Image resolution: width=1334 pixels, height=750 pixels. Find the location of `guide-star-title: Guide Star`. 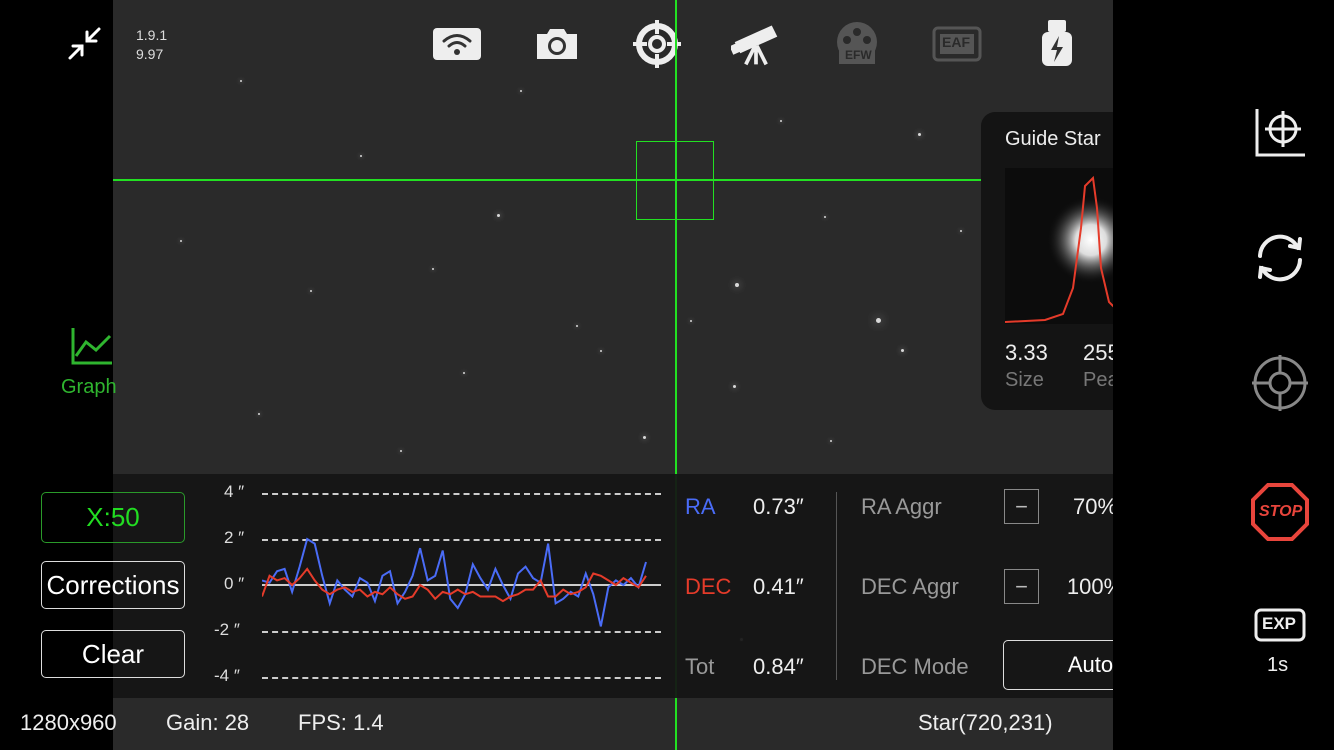

guide-star-title: Guide Star is located at coordinates (1053, 139).